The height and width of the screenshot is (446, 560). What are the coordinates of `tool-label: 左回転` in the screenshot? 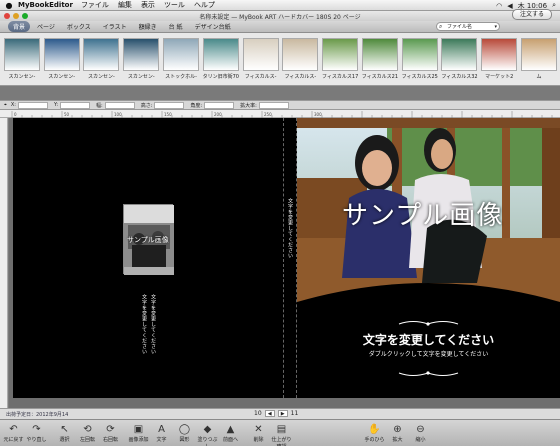 It's located at (87, 440).